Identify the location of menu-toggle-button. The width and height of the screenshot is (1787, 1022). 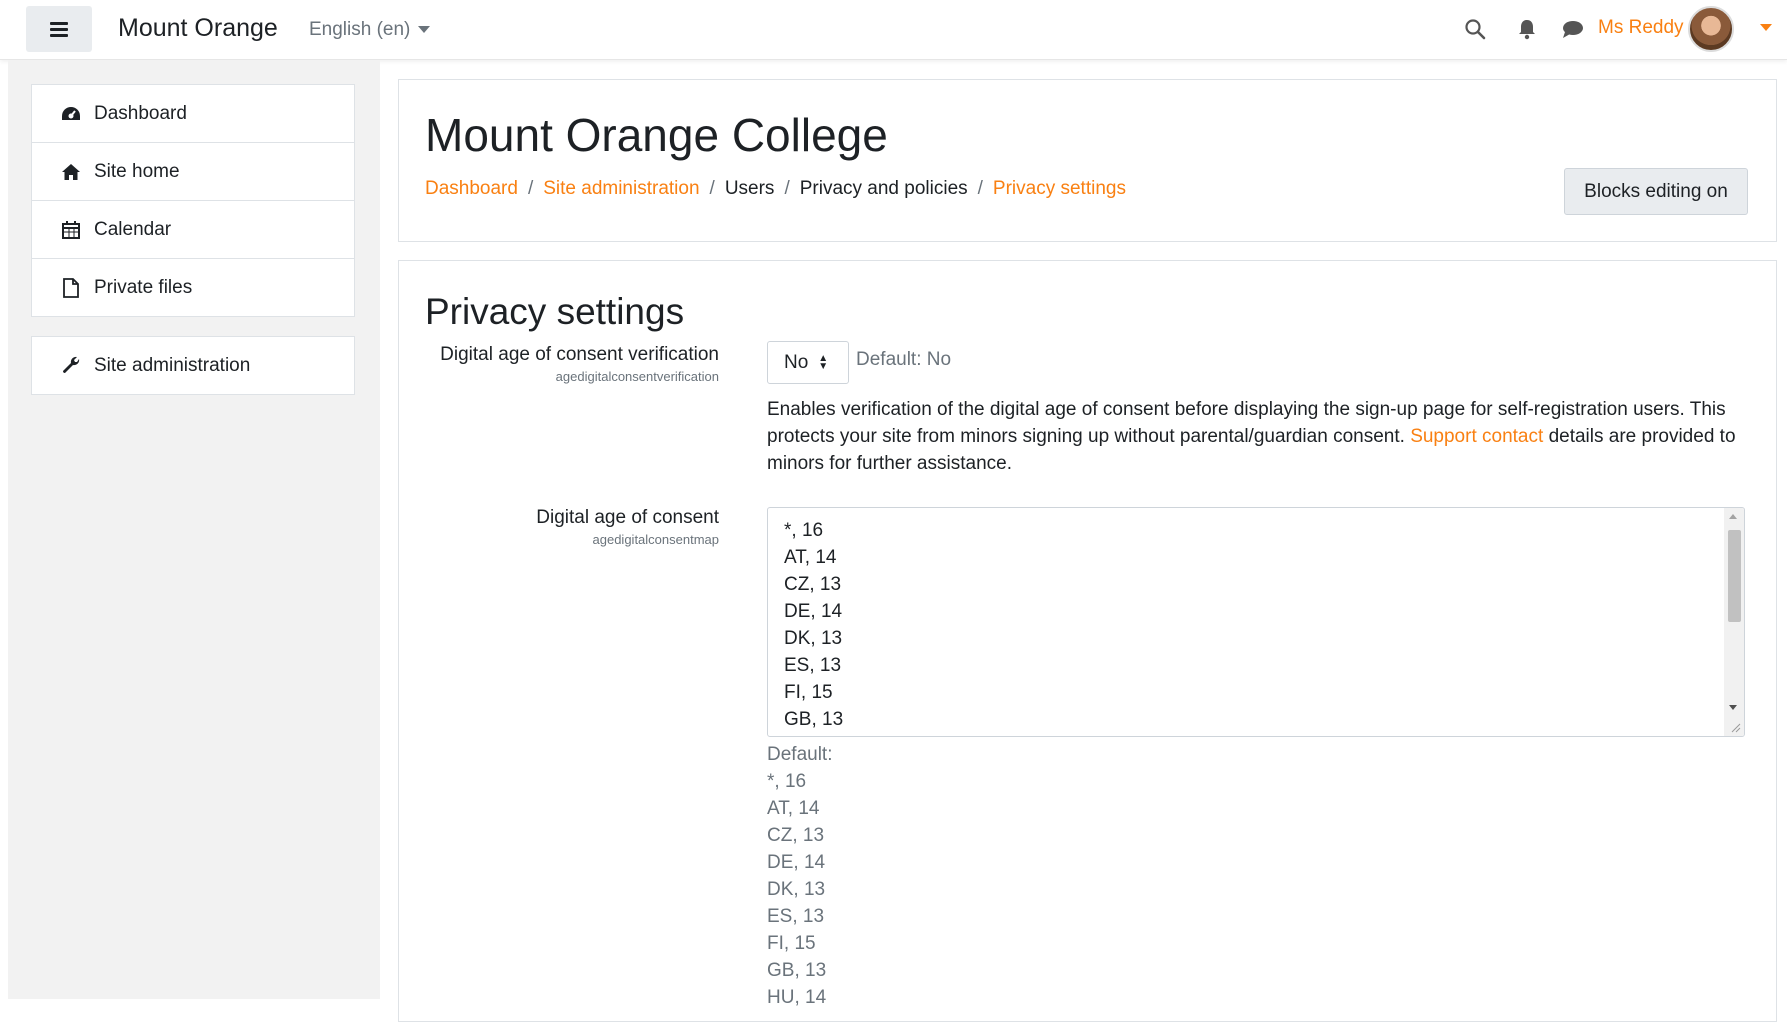
(59, 29).